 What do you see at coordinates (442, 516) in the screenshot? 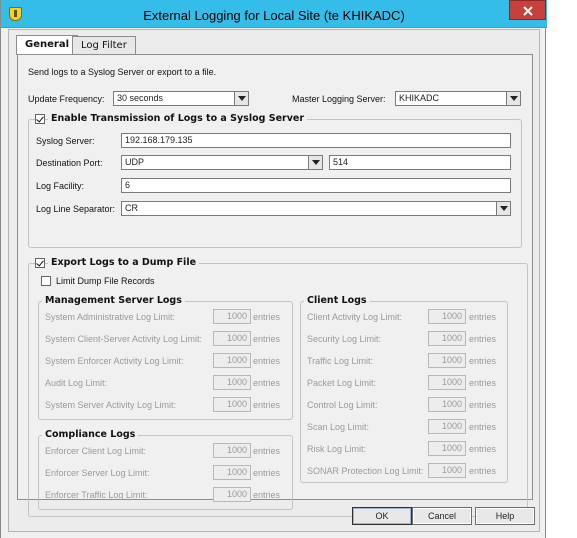
I see `cancel-button: Cancel` at bounding box center [442, 516].